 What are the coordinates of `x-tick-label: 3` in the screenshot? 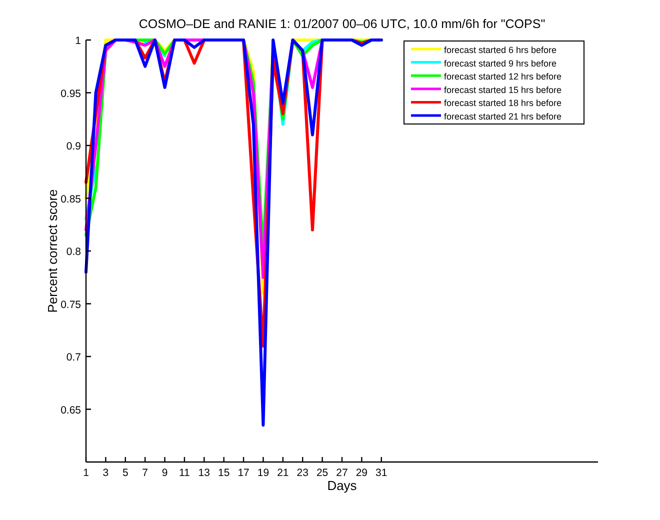 It's located at (105, 473).